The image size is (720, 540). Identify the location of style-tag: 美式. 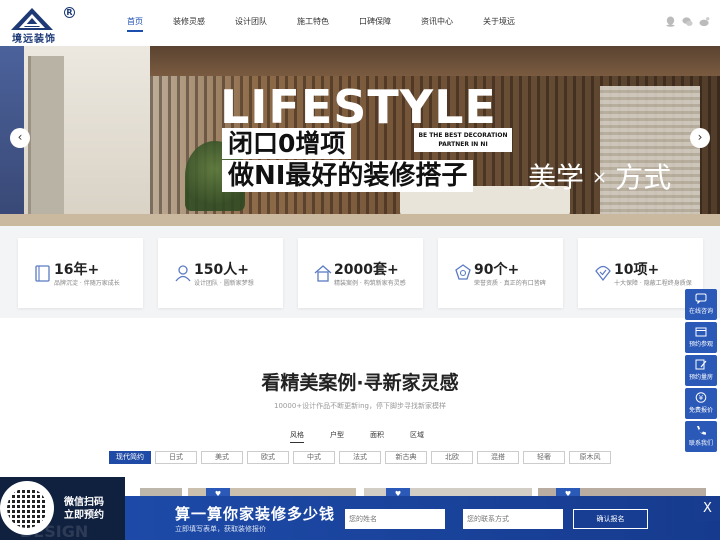
(222, 457).